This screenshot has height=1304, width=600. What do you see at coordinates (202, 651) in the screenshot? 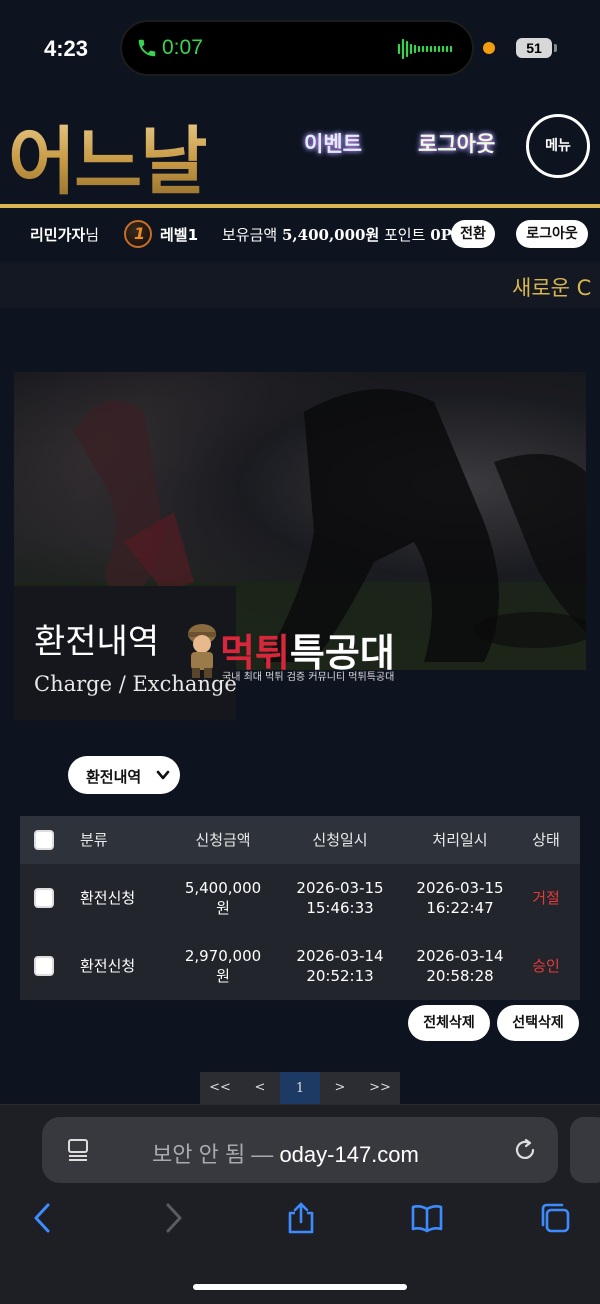
I see `soldier-mascot-icon` at bounding box center [202, 651].